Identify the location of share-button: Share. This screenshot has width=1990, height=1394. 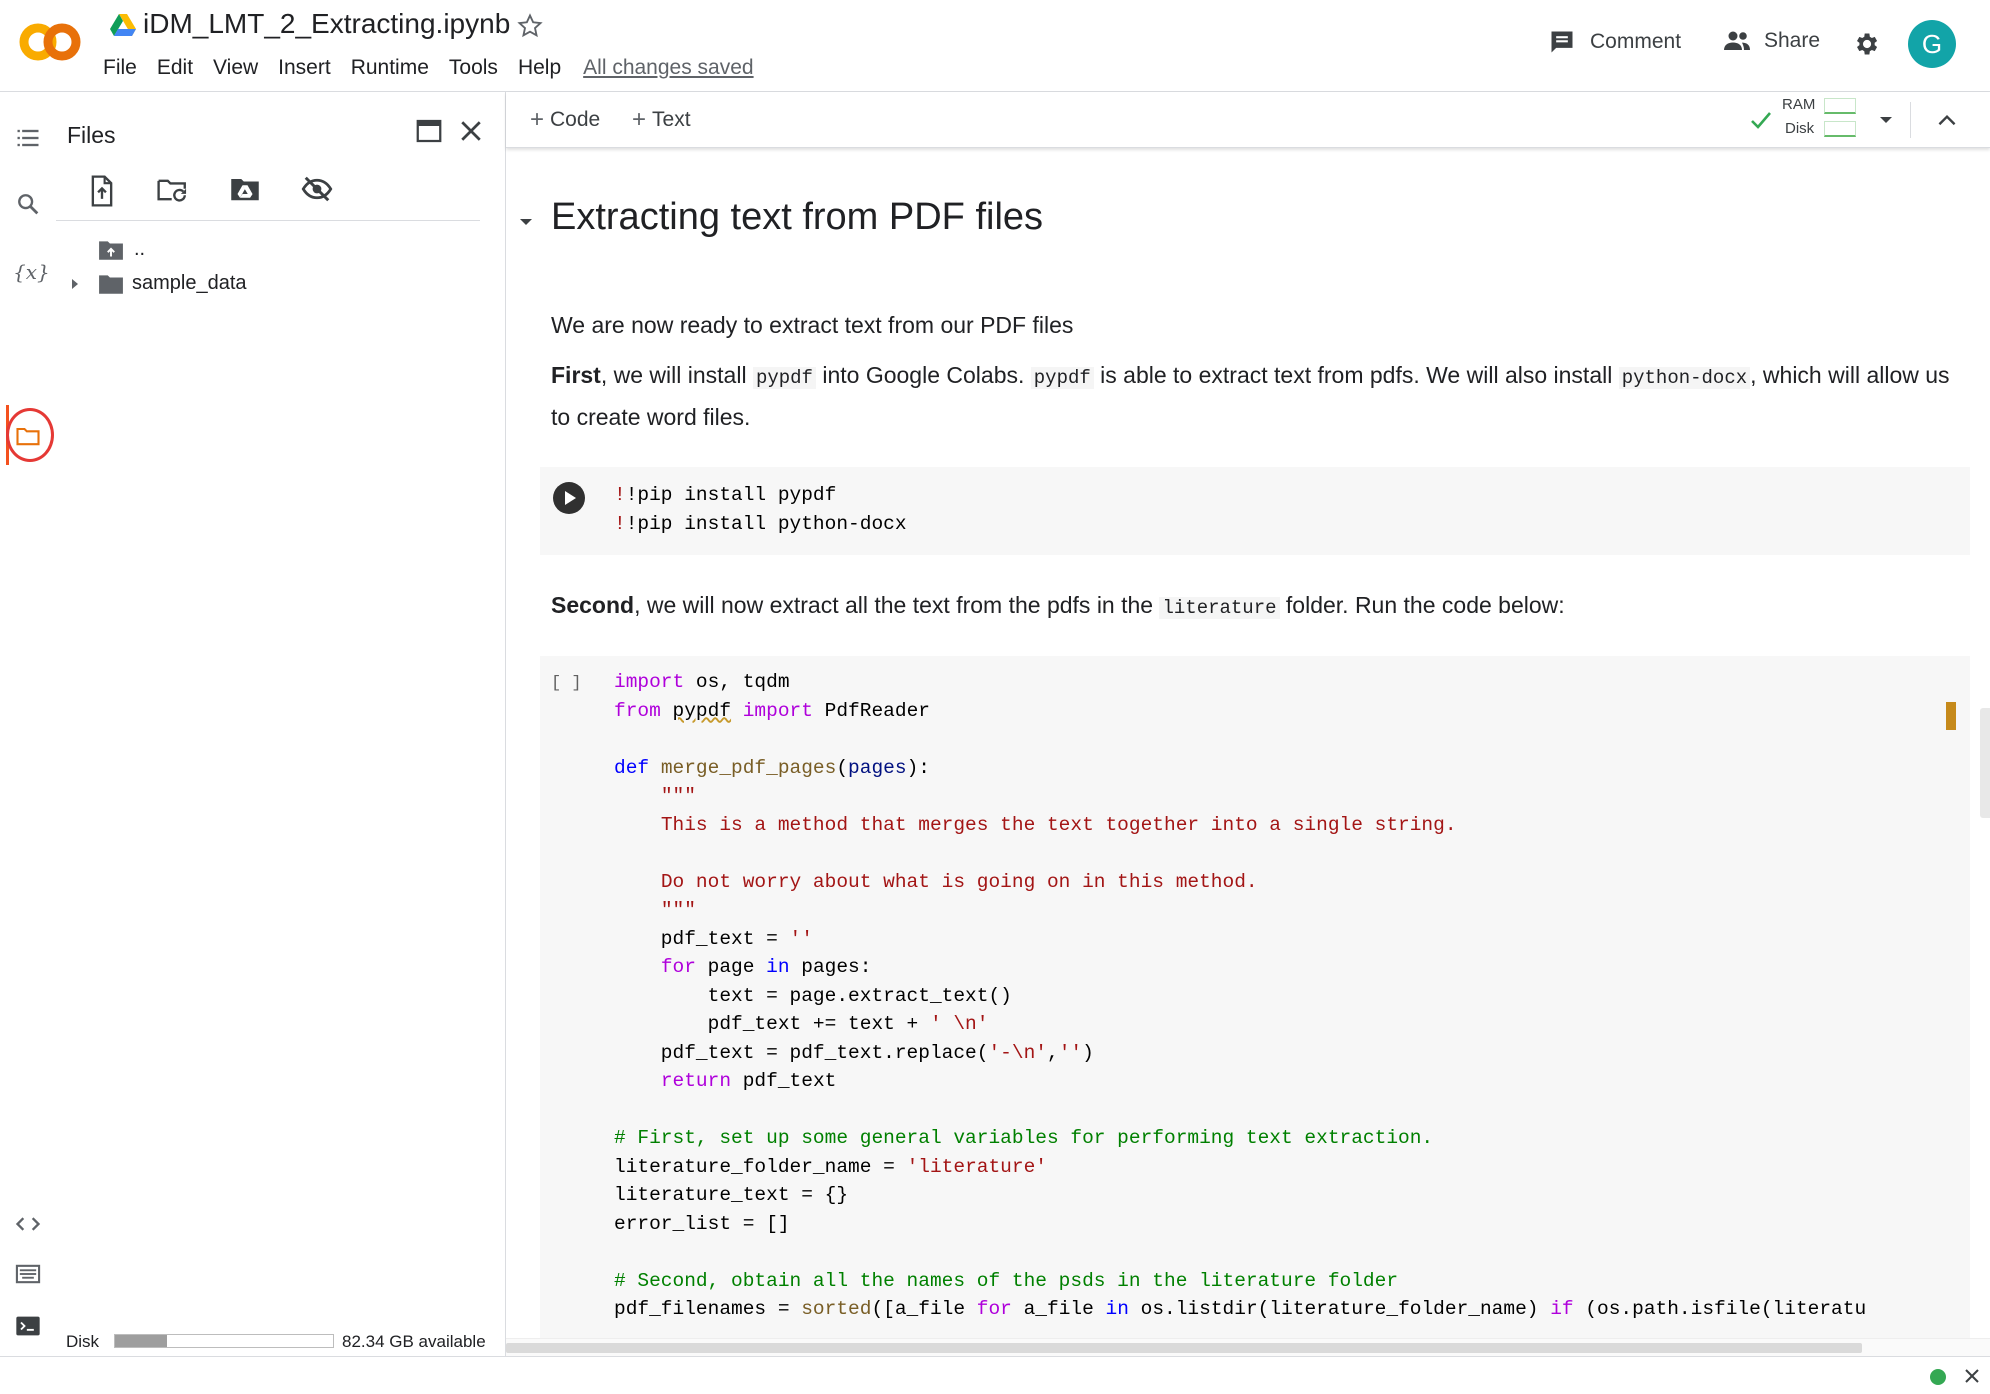
(1771, 41).